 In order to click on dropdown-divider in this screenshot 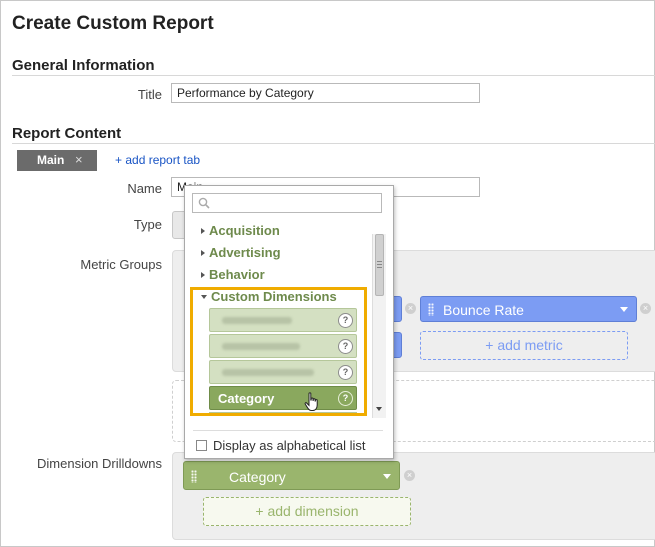, I will do `click(288, 430)`.